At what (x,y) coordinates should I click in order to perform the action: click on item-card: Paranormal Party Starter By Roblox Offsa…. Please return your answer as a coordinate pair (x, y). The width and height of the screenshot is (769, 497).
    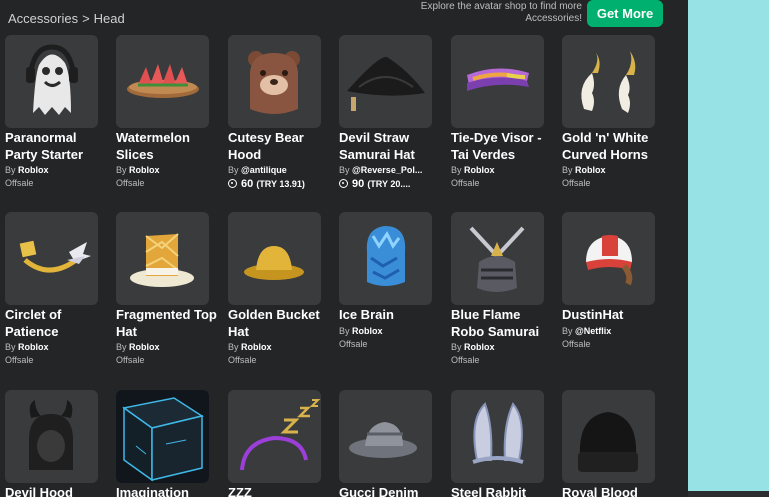
    Looking at the image, I should click on (55, 112).